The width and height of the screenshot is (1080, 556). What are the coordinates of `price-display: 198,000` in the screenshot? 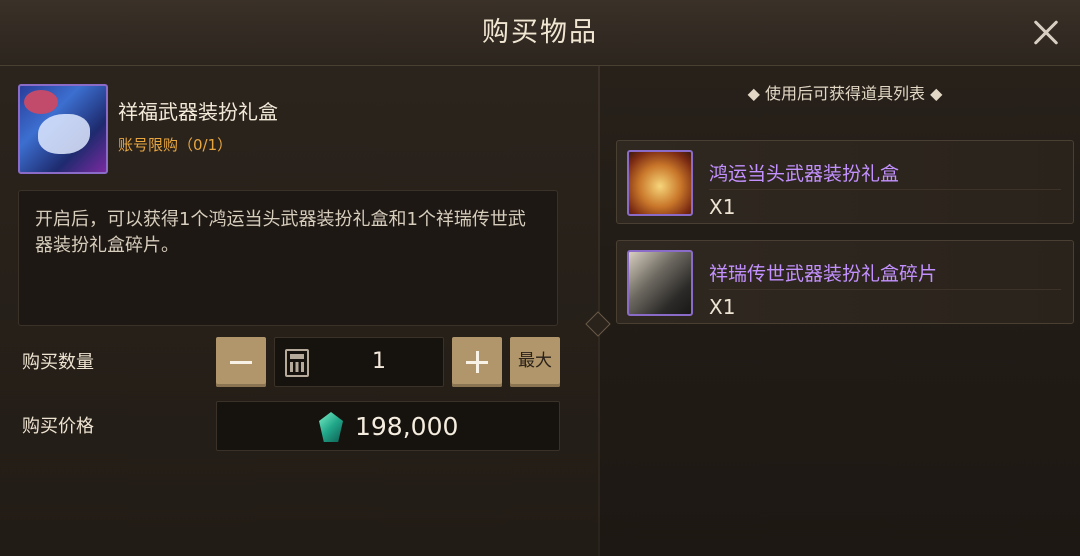 It's located at (388, 426).